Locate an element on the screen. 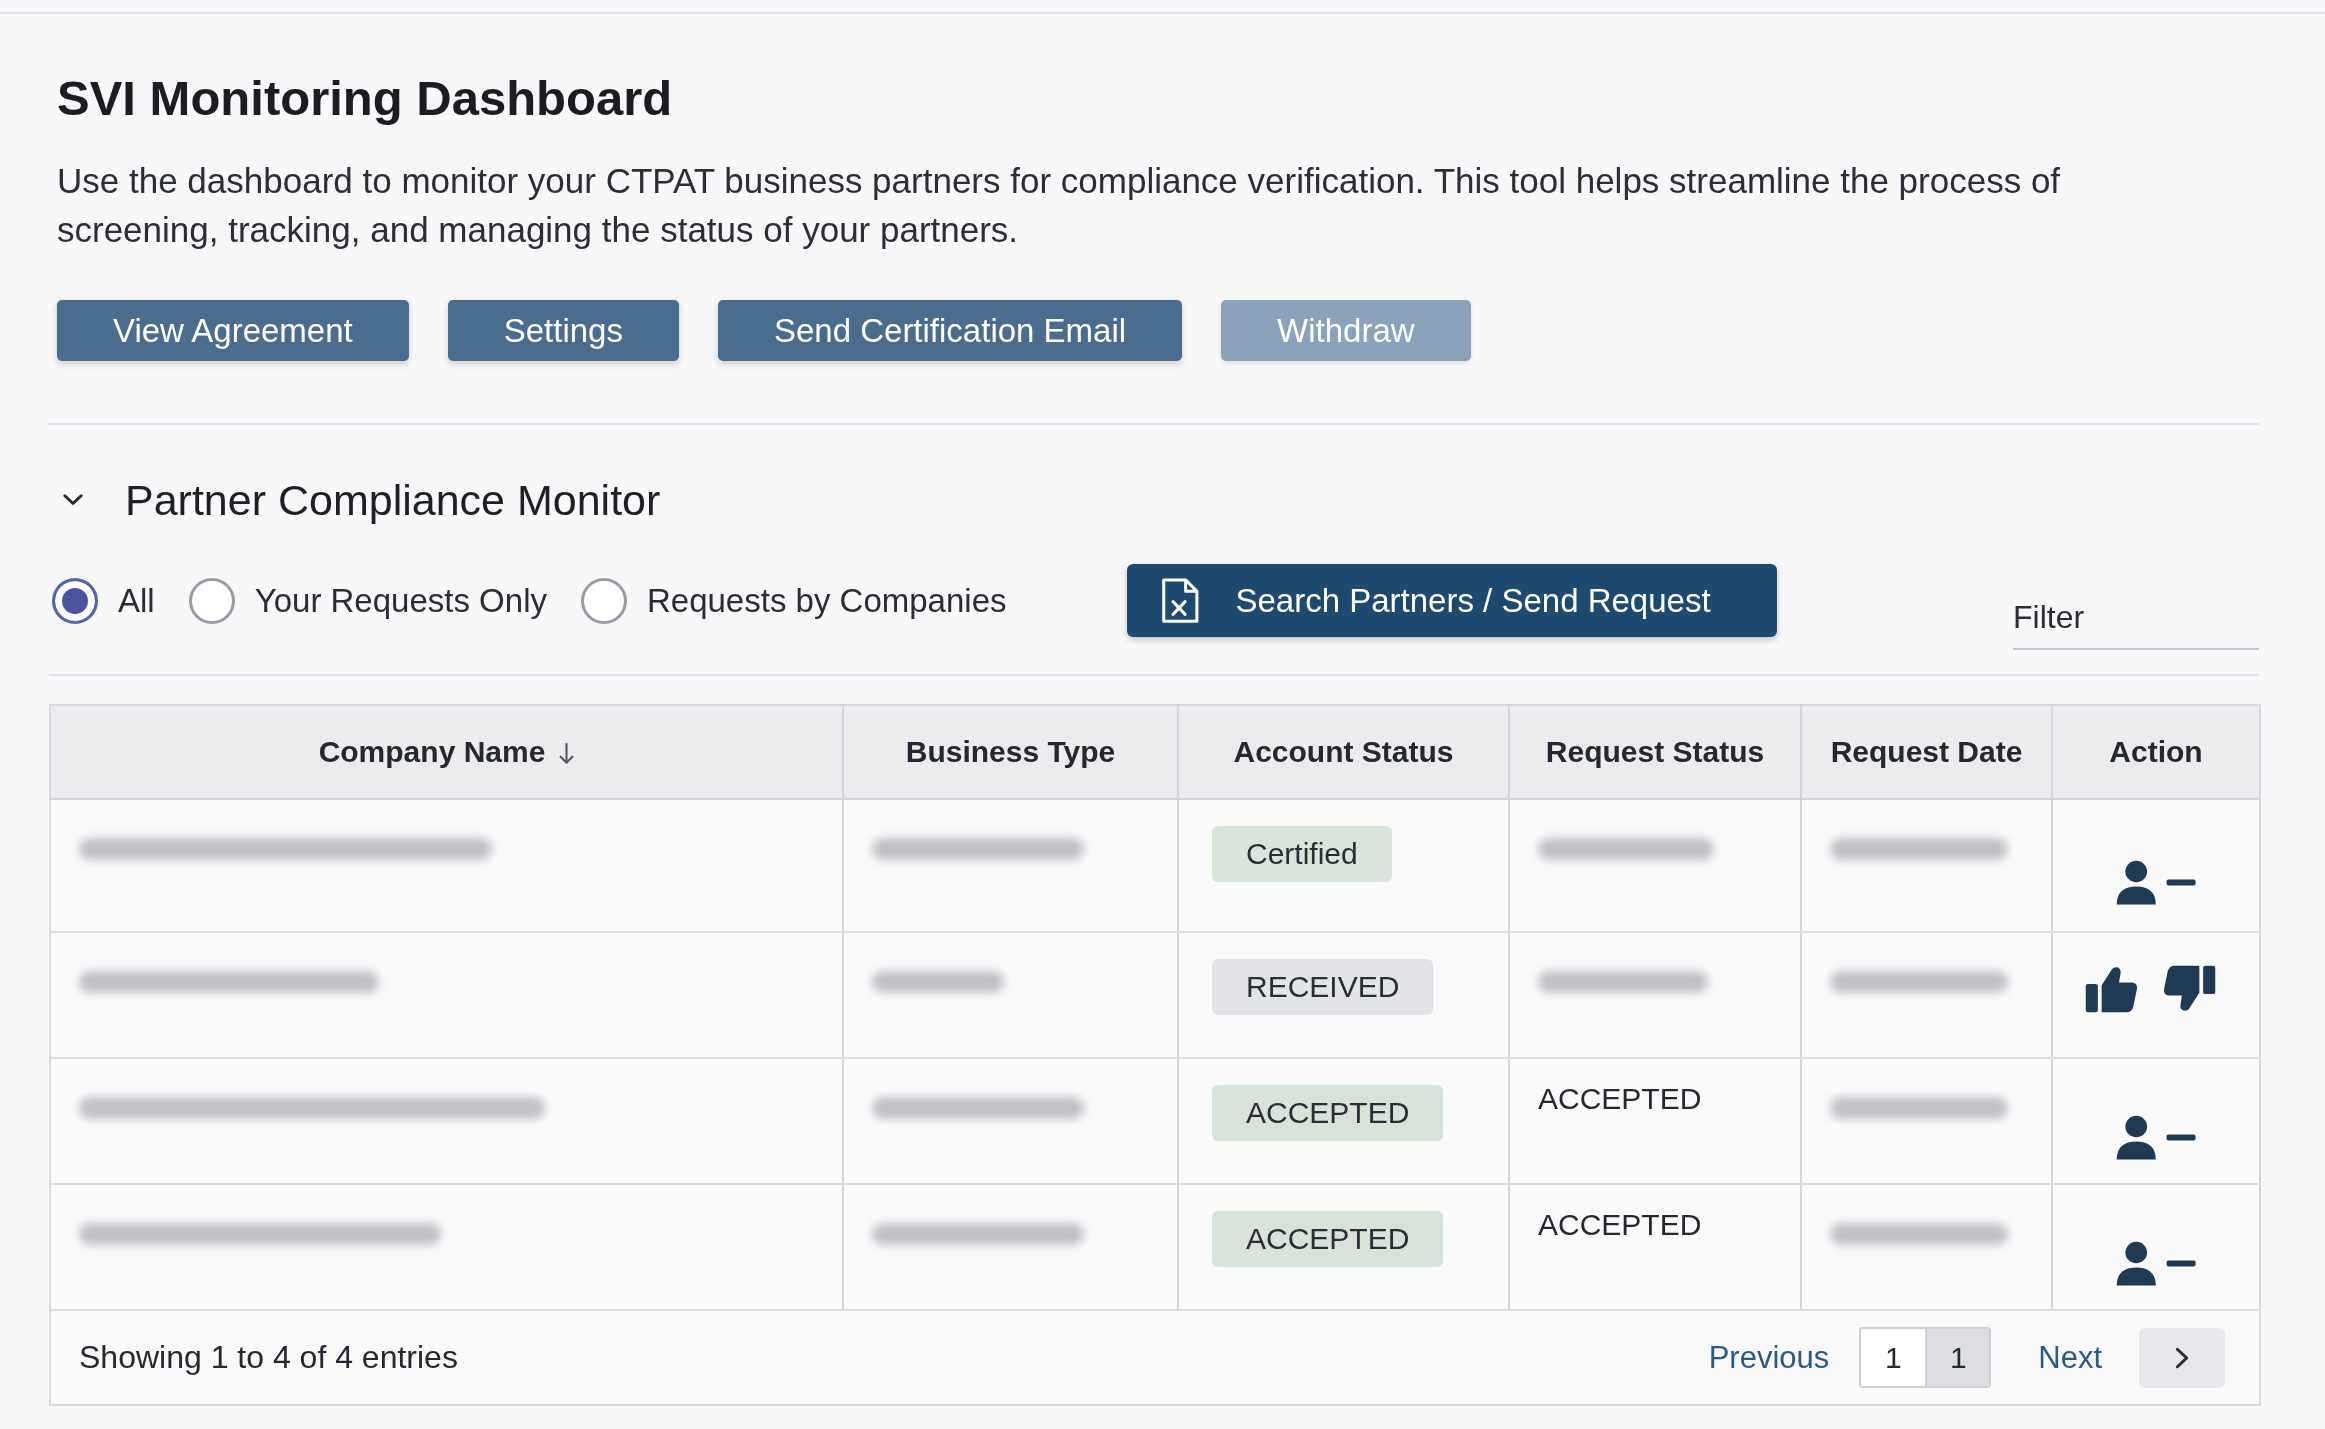  chevron-right-icon is located at coordinates (2182, 1357).